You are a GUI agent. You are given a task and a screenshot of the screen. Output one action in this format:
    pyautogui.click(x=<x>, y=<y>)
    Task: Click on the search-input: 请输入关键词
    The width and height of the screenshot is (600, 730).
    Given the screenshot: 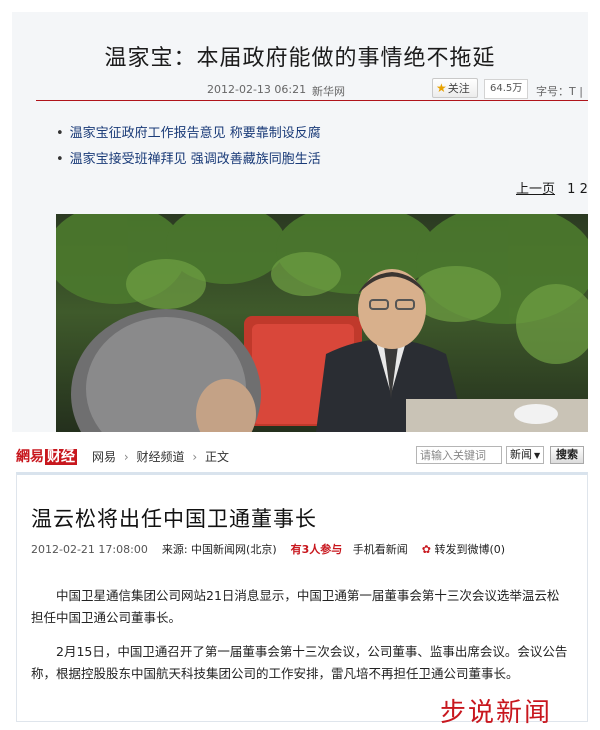 What is the action you would take?
    pyautogui.click(x=459, y=455)
    